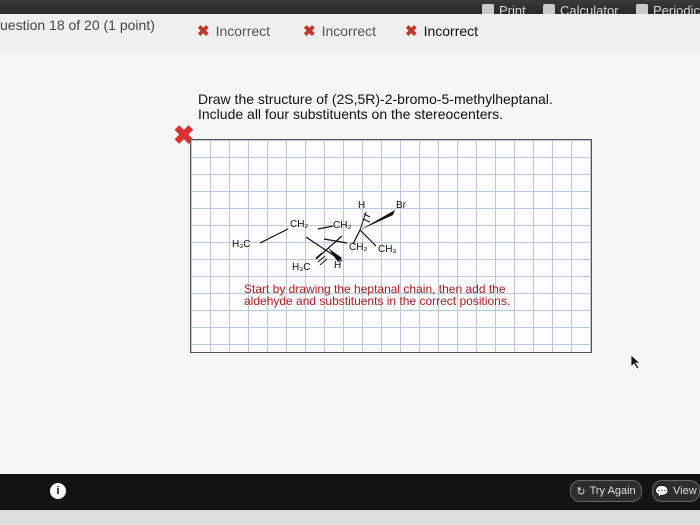 This screenshot has height=525, width=700. What do you see at coordinates (362, 205) in the screenshot?
I see `h-top-label: H` at bounding box center [362, 205].